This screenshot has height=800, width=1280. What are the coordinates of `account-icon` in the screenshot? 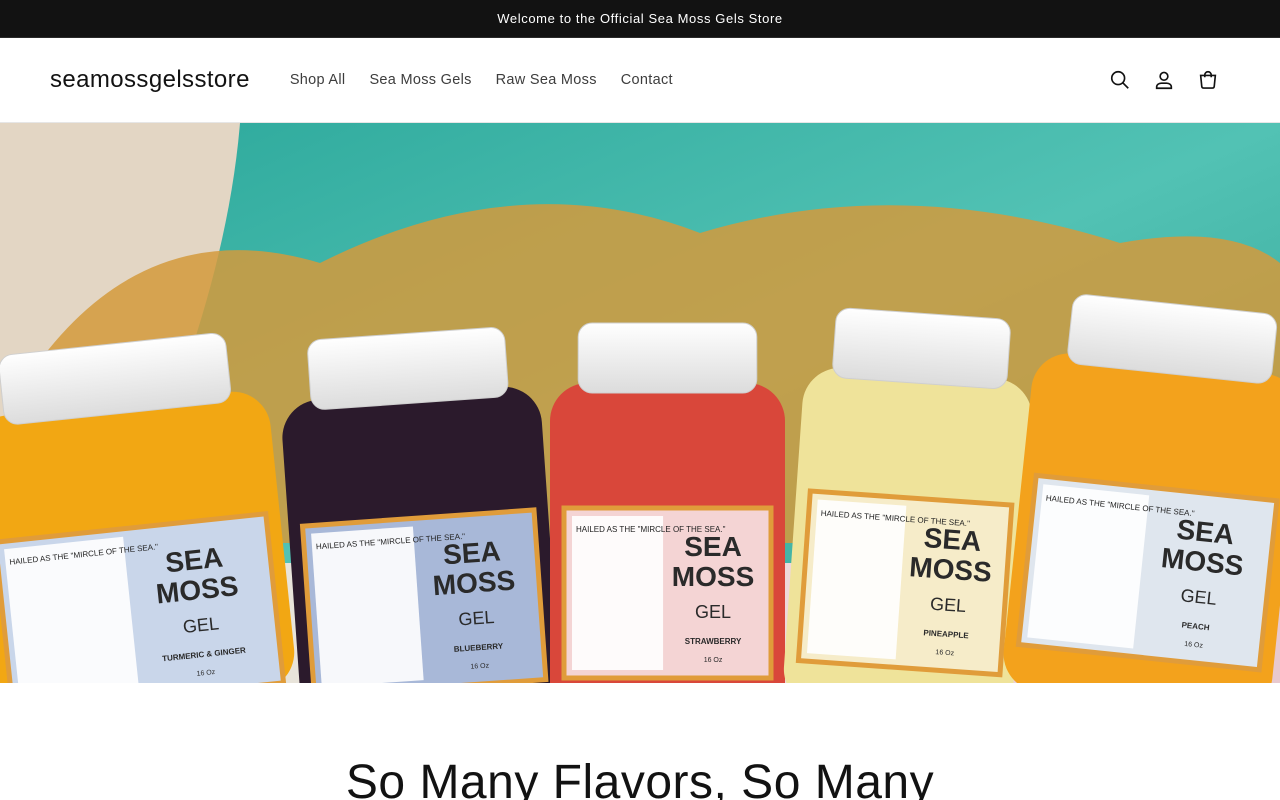 It's located at (1164, 80).